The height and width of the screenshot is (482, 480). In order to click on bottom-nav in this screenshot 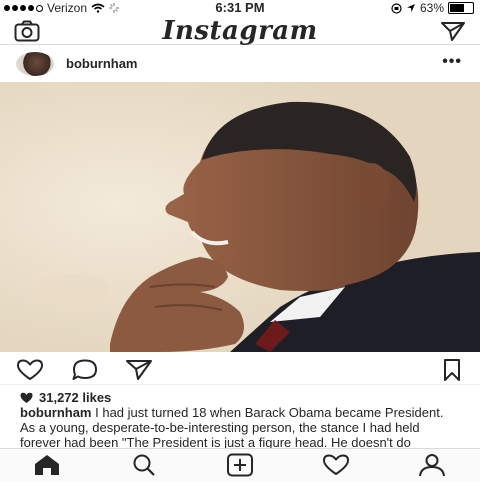, I will do `click(240, 464)`.